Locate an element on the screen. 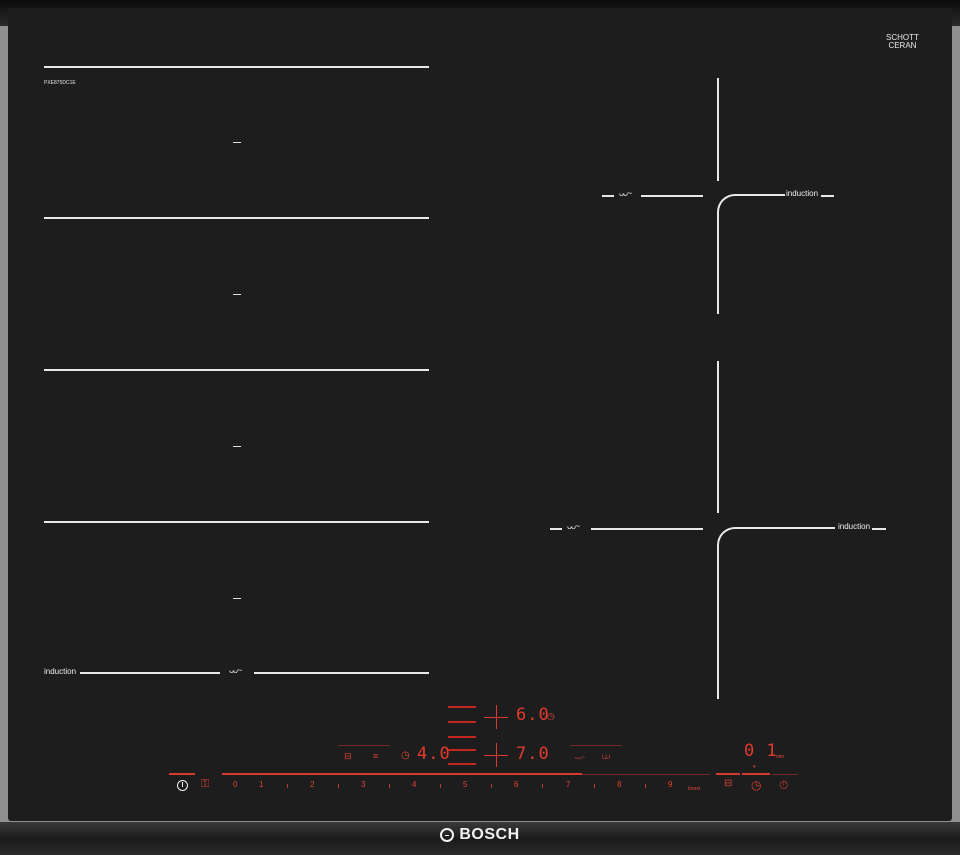 Image resolution: width=960 pixels, height=855 pixels. power-icon is located at coordinates (182, 785).